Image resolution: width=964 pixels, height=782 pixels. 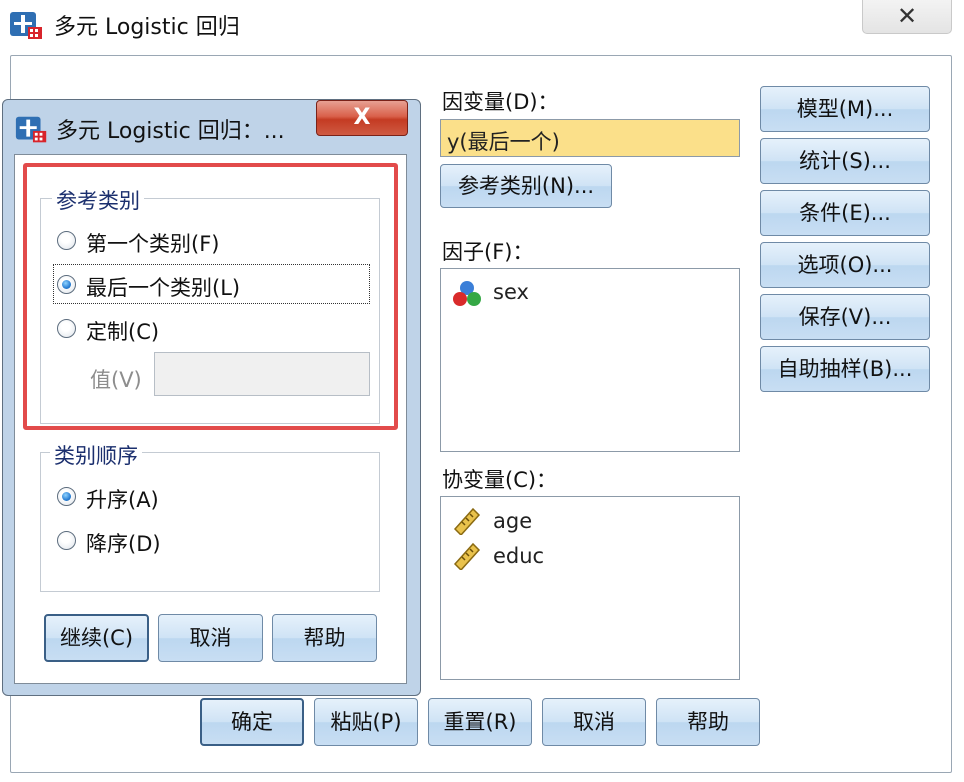 I want to click on highlight-annotation-box, so click(x=210, y=296).